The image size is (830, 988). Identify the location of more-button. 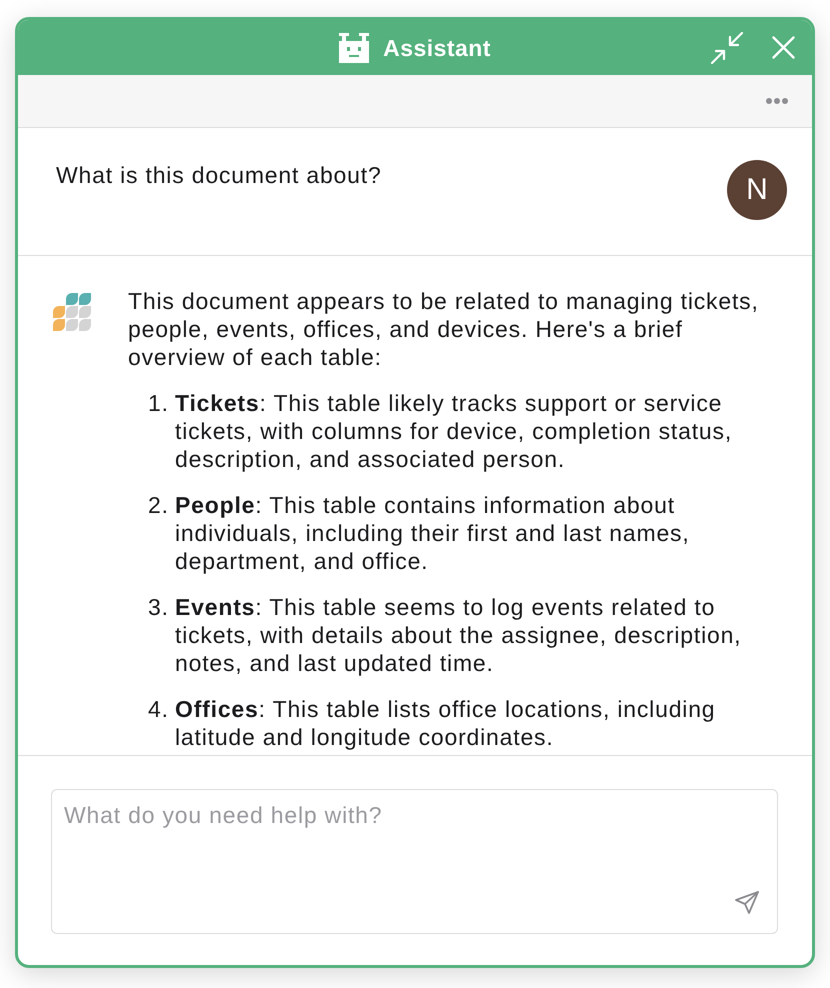
(777, 101).